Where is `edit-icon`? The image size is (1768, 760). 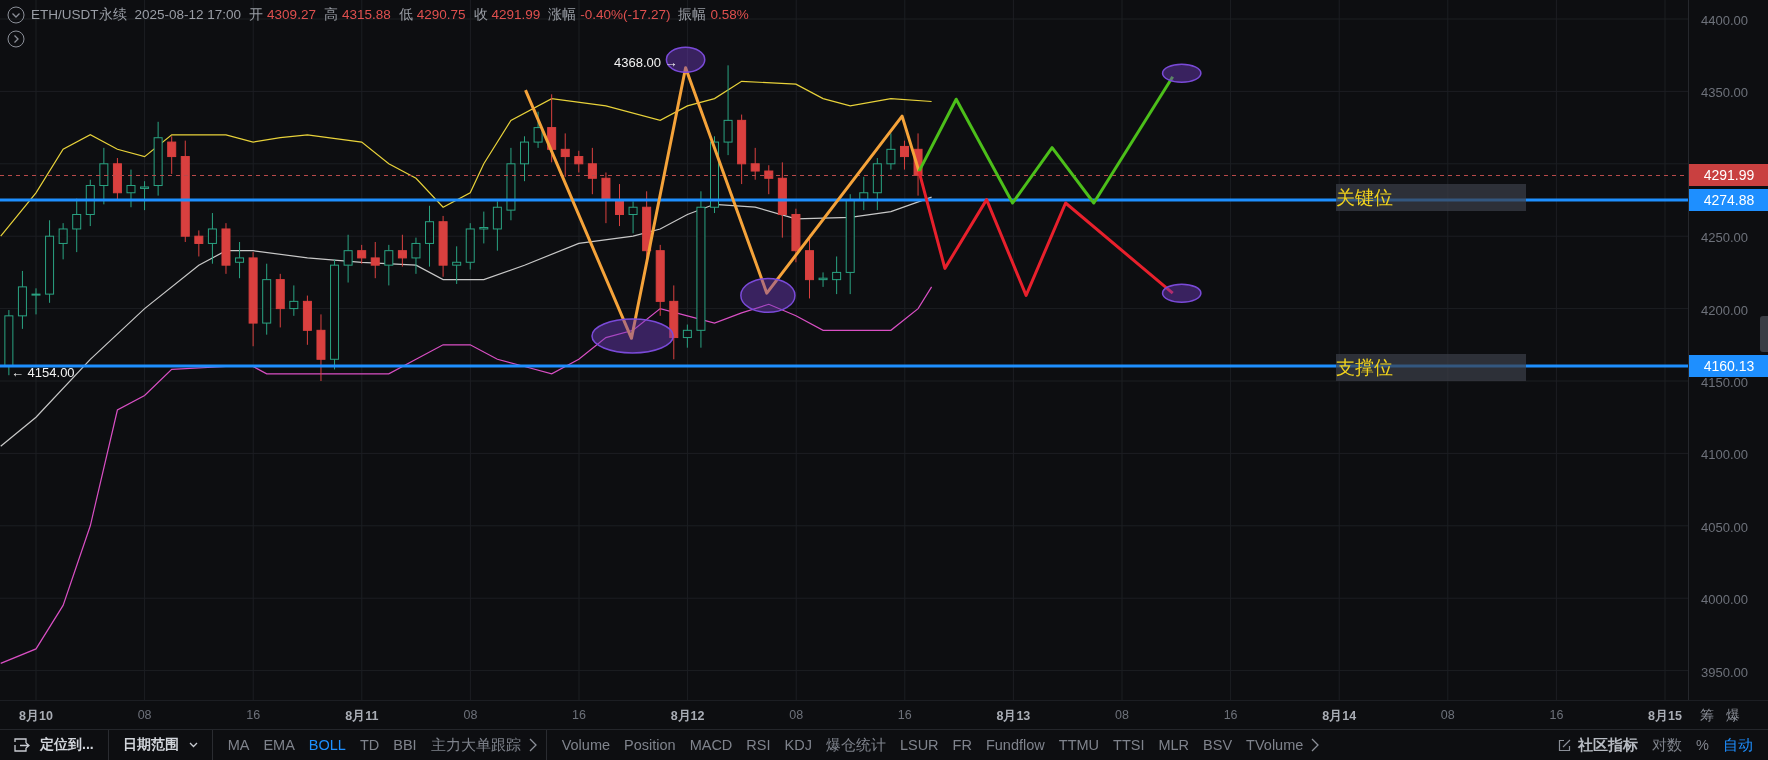 edit-icon is located at coordinates (1565, 745).